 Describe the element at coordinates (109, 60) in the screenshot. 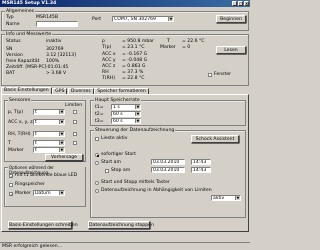

I see `measure-label-accy: ACC y` at that location.